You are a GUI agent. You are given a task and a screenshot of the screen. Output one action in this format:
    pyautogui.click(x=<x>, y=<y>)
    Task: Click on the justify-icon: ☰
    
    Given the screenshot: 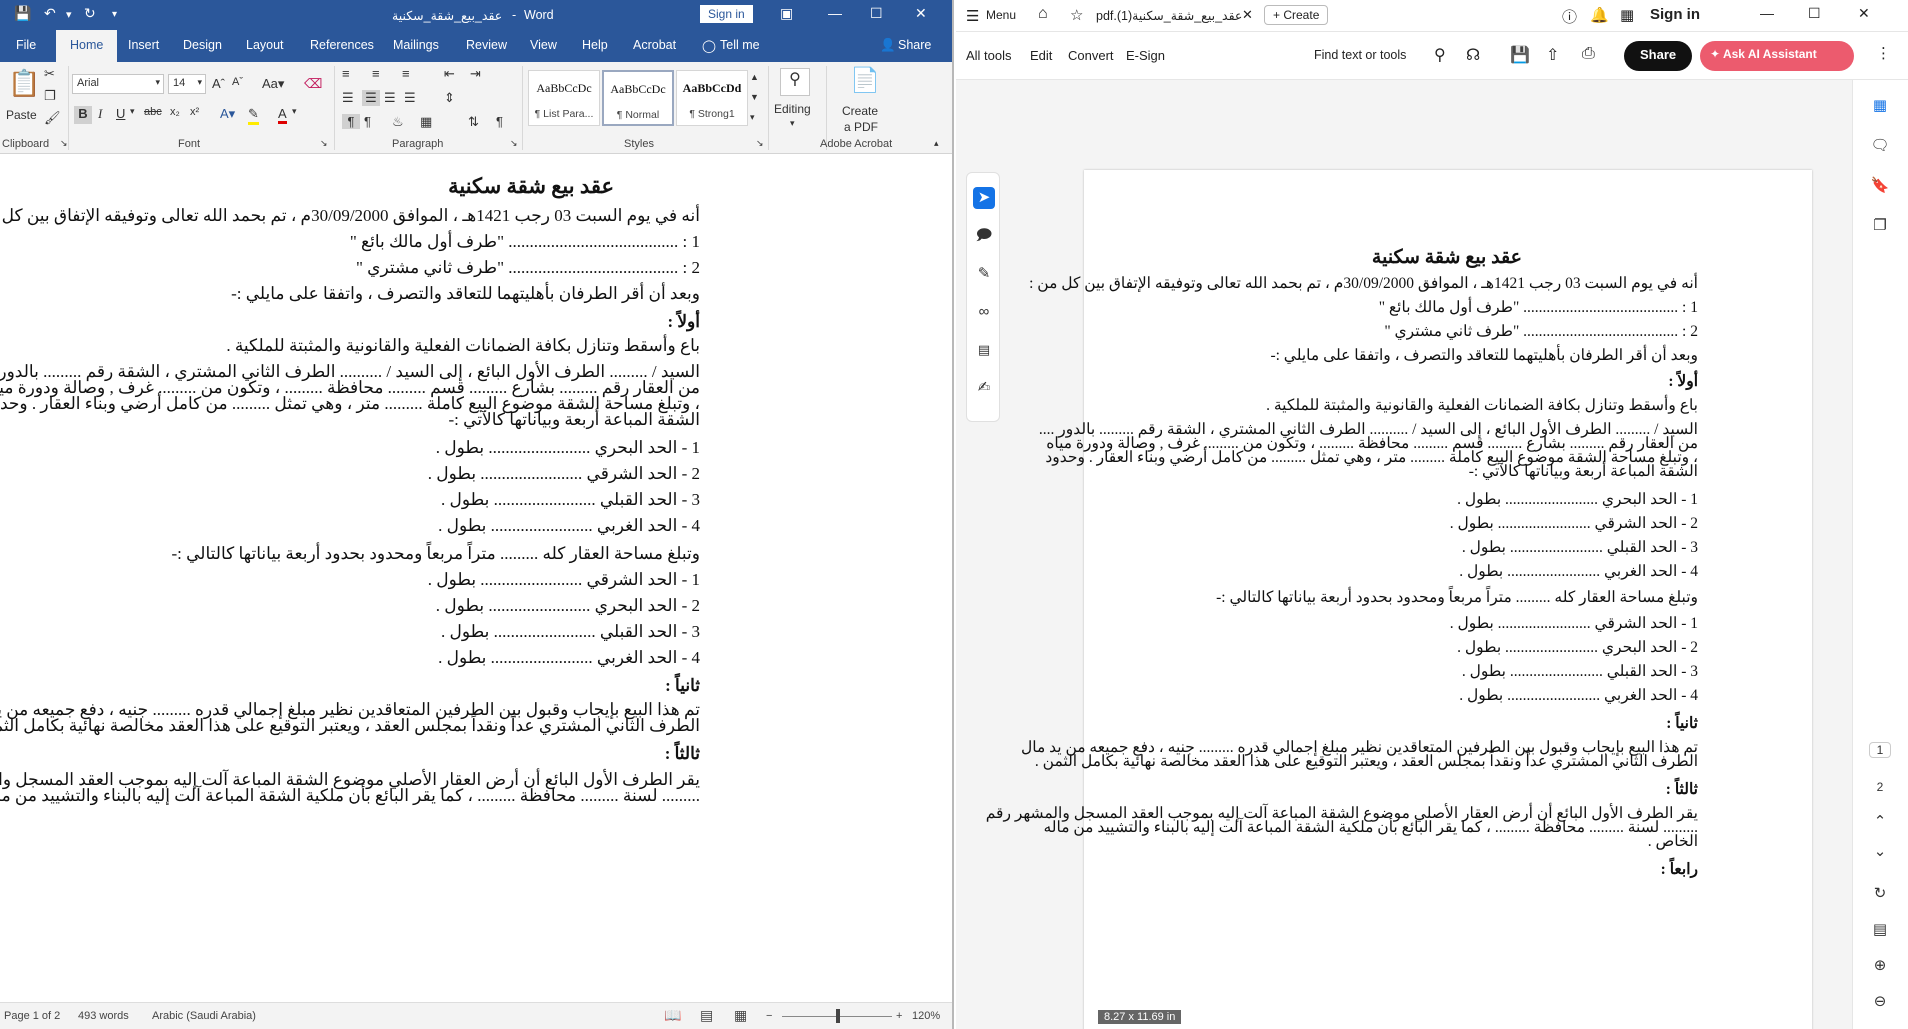 What is the action you would take?
    pyautogui.click(x=410, y=98)
    